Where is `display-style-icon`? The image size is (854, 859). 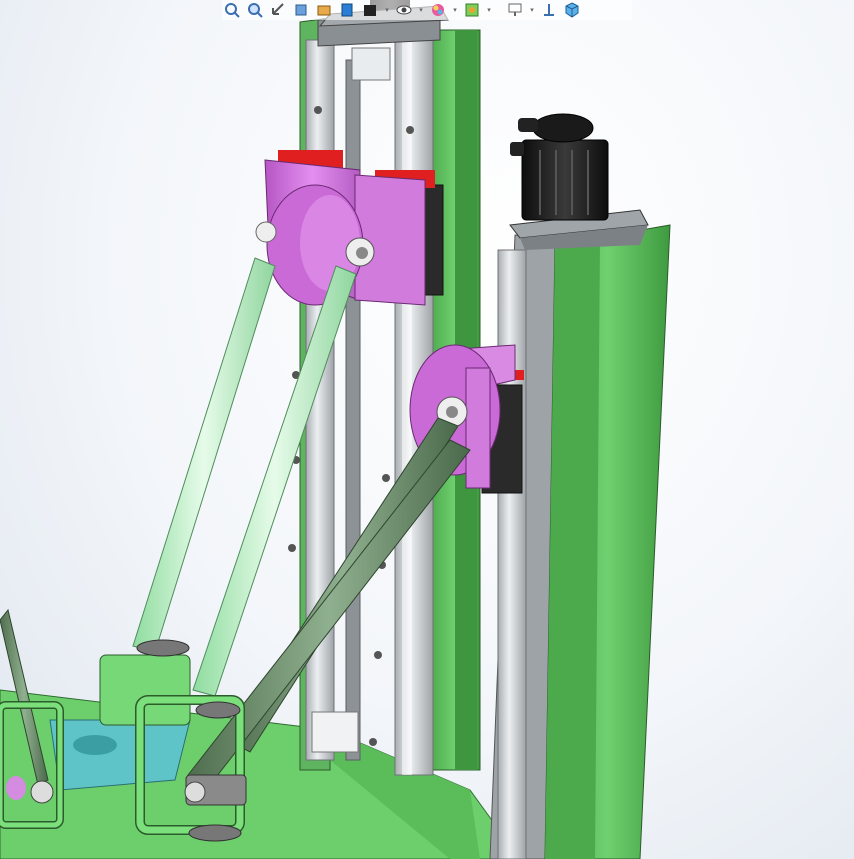
display-style-icon is located at coordinates (370, 10).